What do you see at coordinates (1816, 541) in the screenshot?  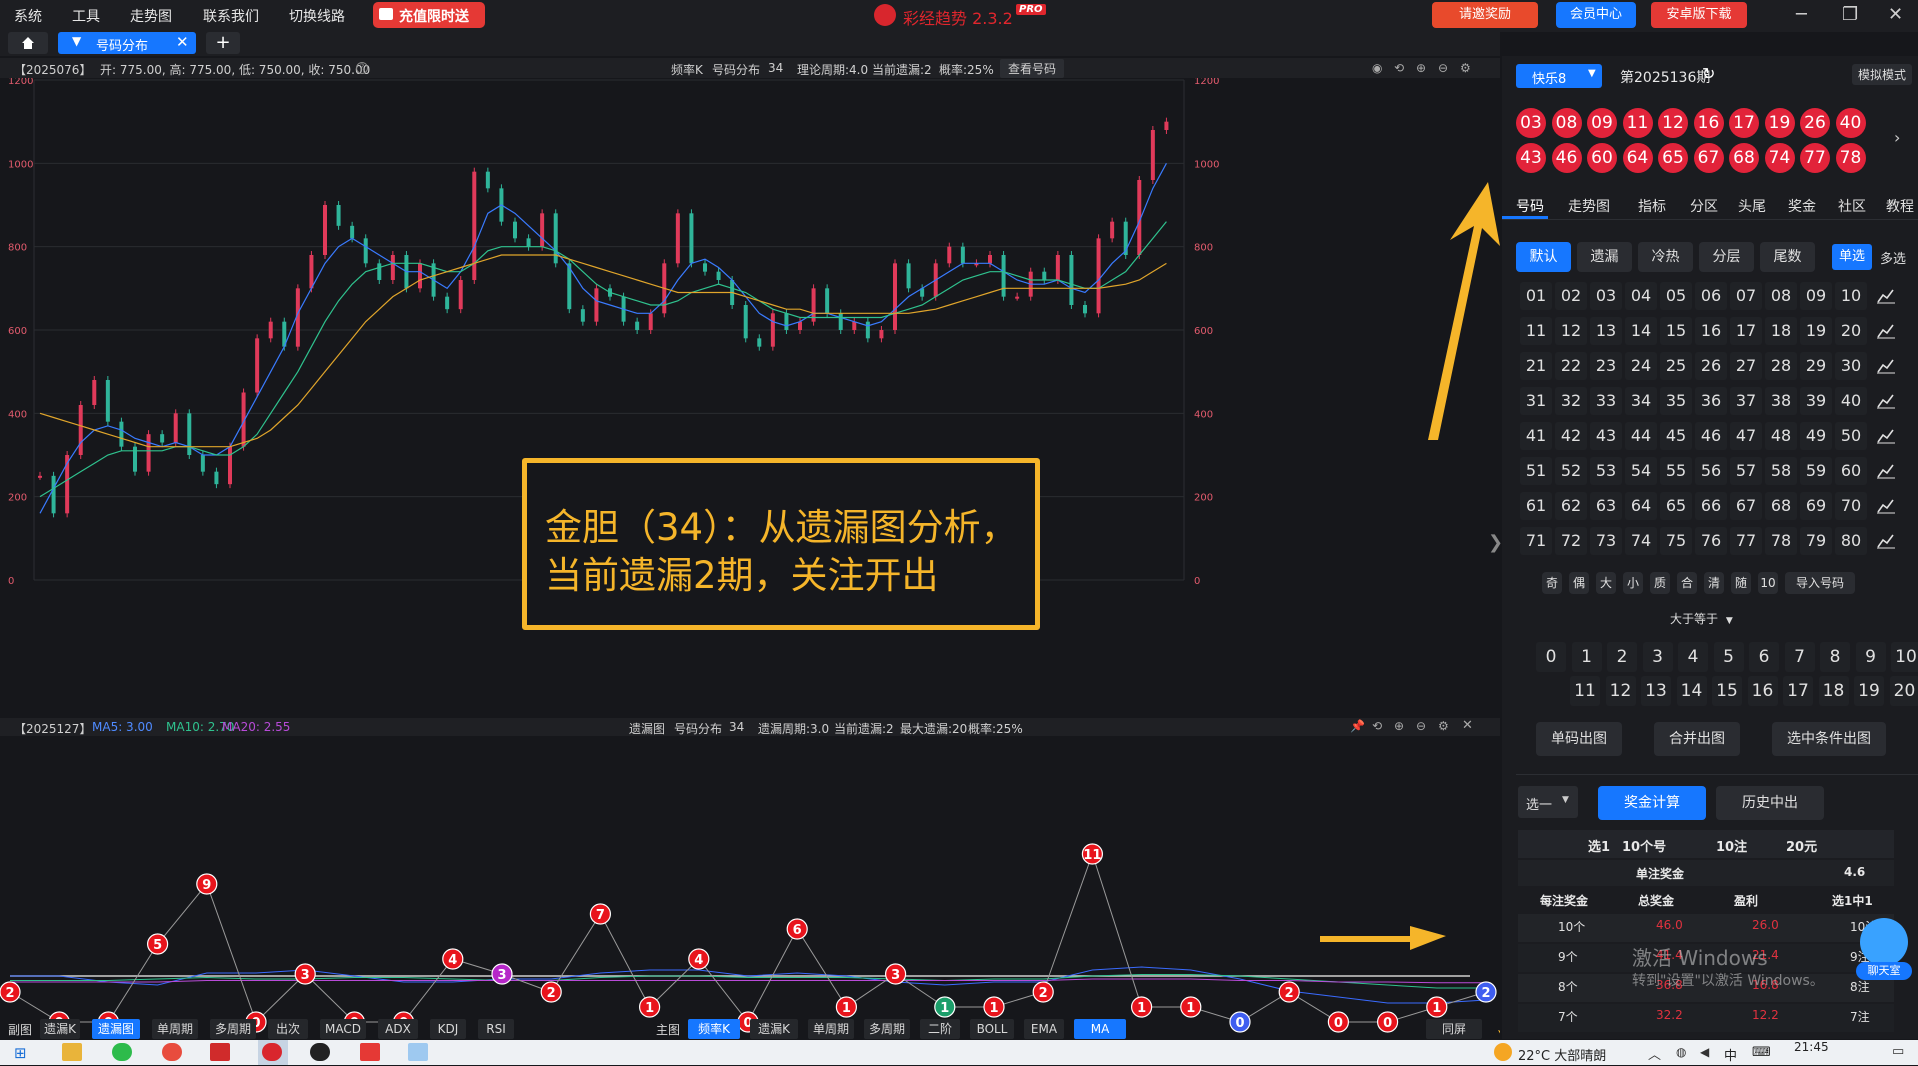 I see `number-cell: 79` at bounding box center [1816, 541].